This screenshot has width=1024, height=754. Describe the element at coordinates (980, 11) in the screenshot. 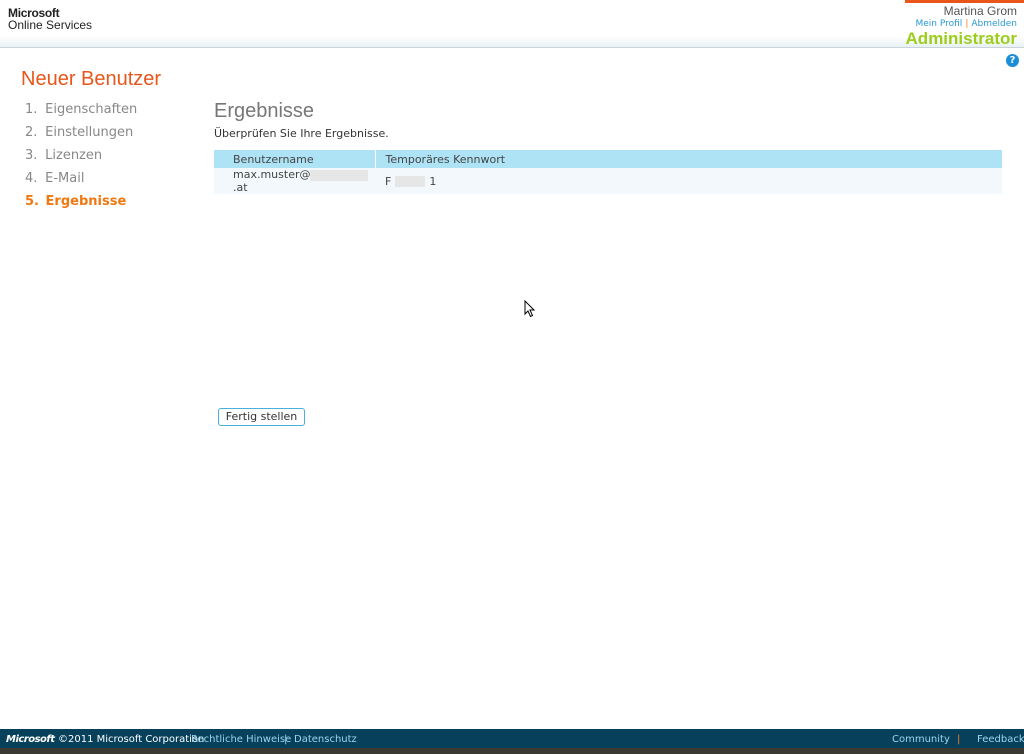

I see `user-name: Martina Grom` at that location.